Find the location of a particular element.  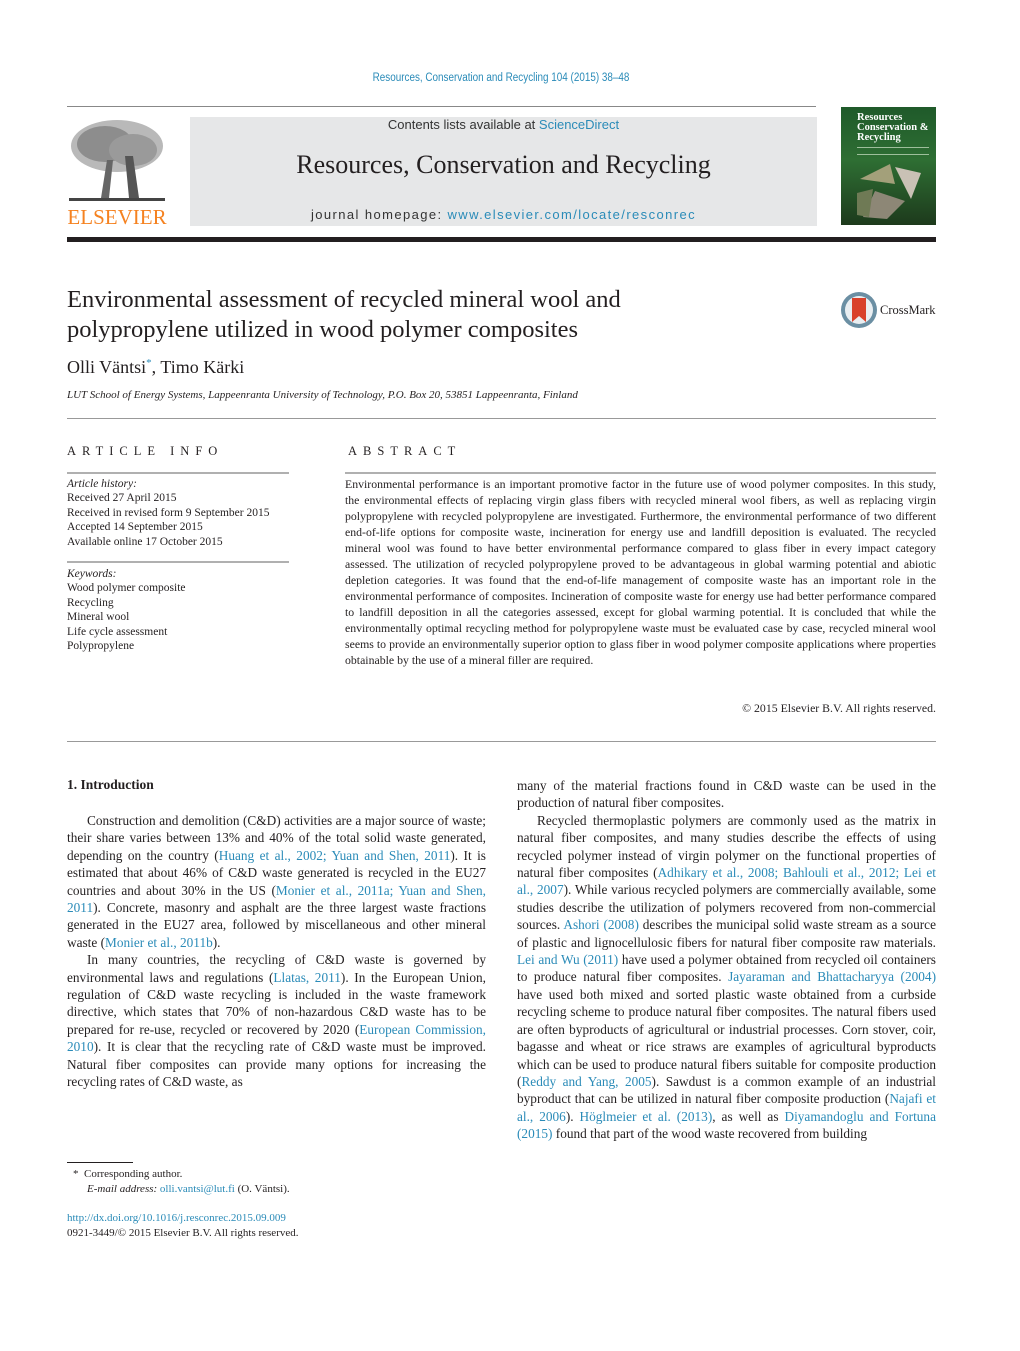

abstract-divider is located at coordinates (501, 741).